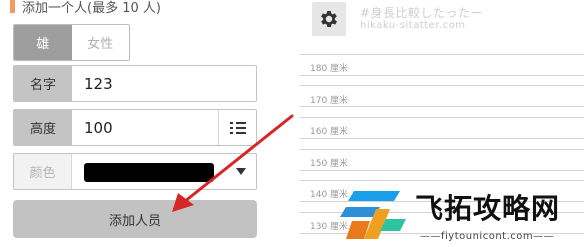 This screenshot has height=247, width=584. I want to click on settings-button, so click(329, 19).